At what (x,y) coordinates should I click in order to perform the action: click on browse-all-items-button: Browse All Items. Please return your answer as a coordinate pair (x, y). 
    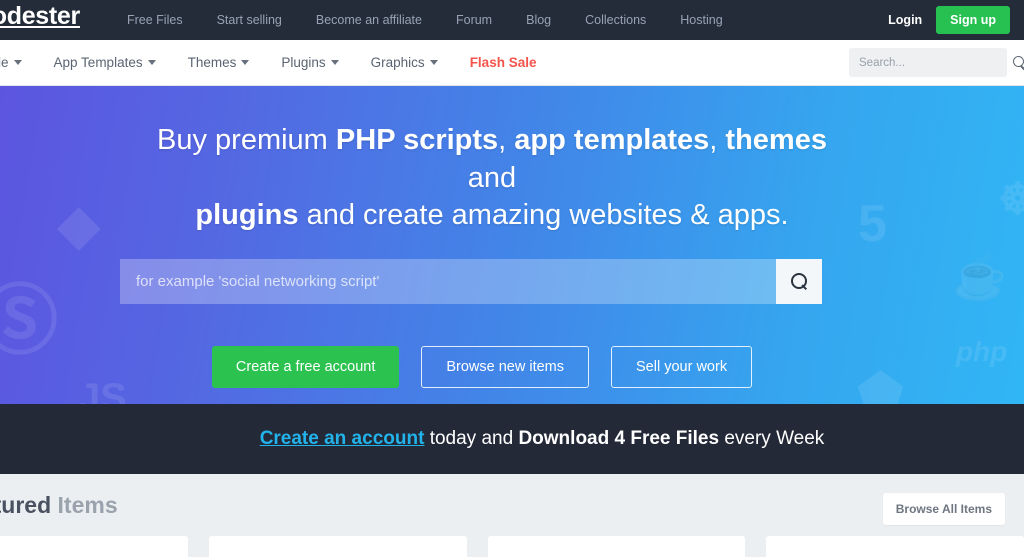
    Looking at the image, I should click on (943, 509).